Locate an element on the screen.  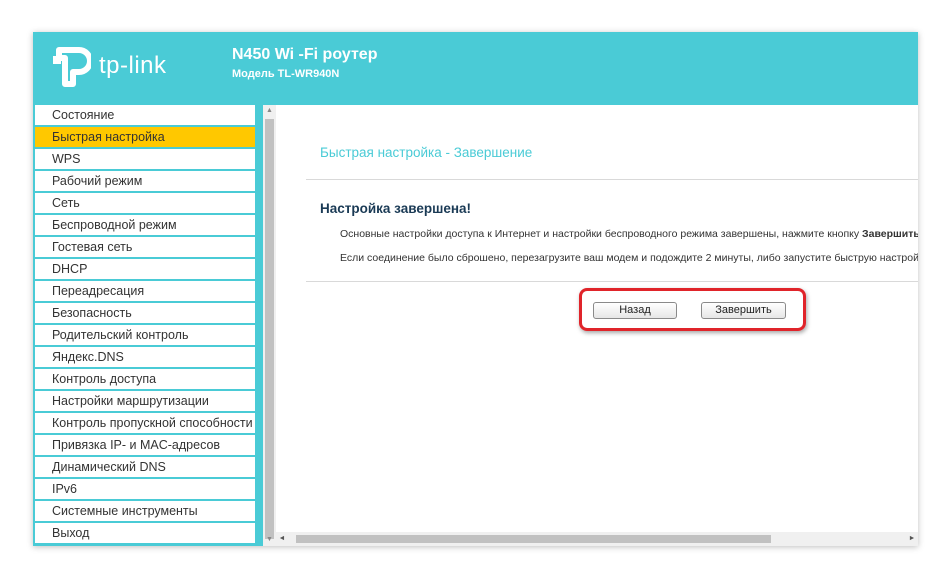
finish-button: Завершить is located at coordinates (743, 310).